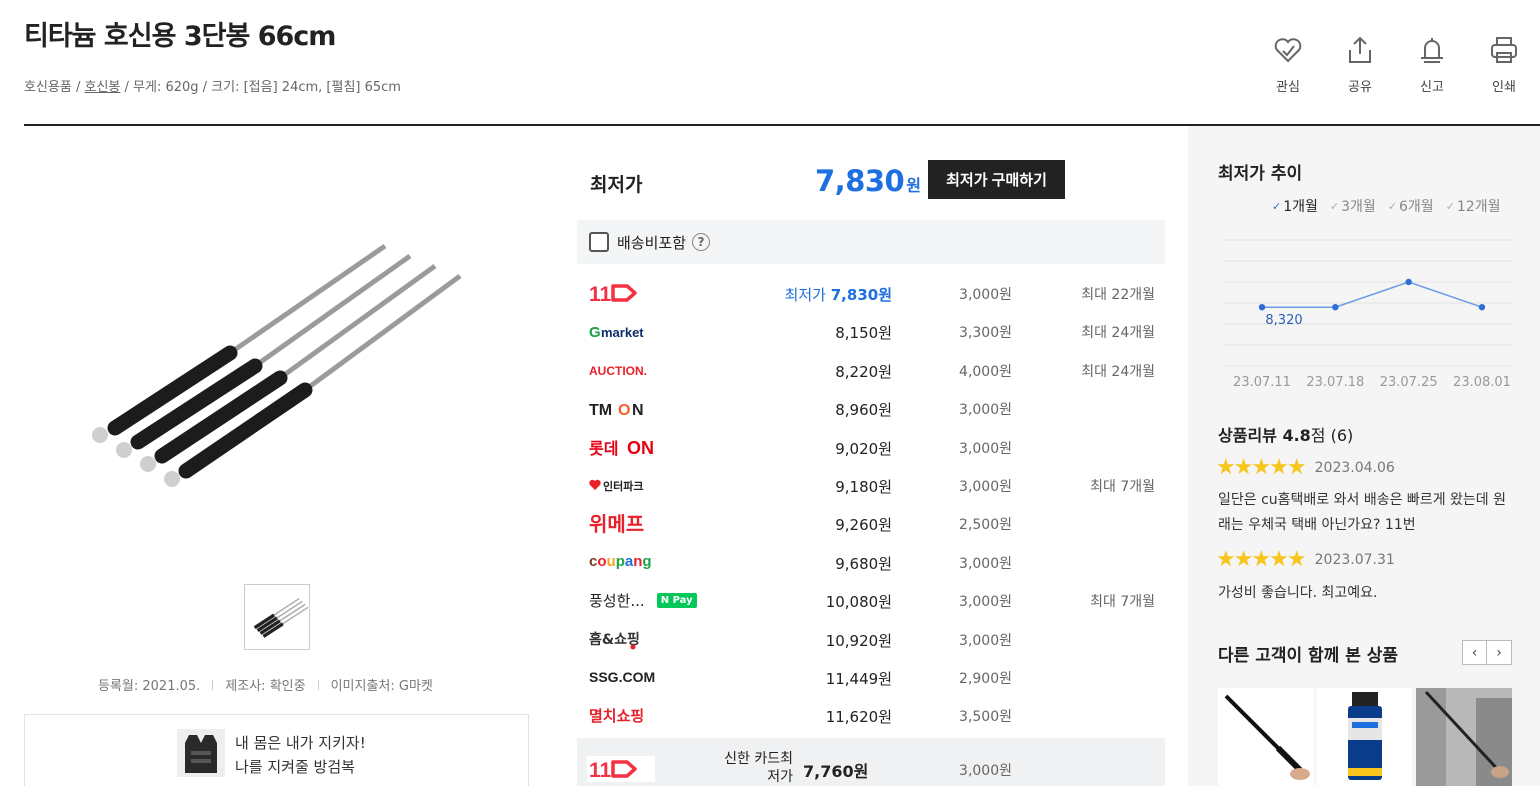 This screenshot has height=786, width=1540. Describe the element at coordinates (616, 524) in the screenshot. I see `svg-text: 위메프` at that location.